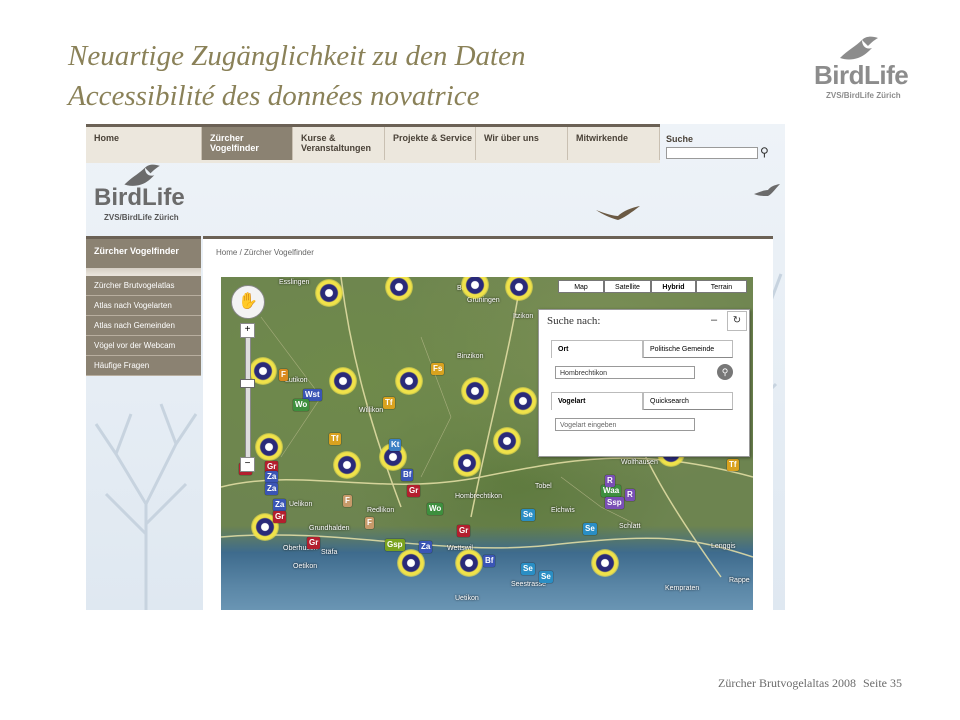 This screenshot has width=960, height=720. I want to click on reset-button: ↻, so click(737, 321).